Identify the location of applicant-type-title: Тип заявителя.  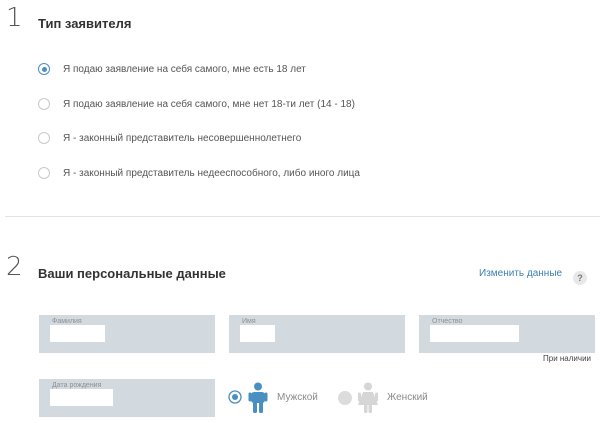
(85, 23).